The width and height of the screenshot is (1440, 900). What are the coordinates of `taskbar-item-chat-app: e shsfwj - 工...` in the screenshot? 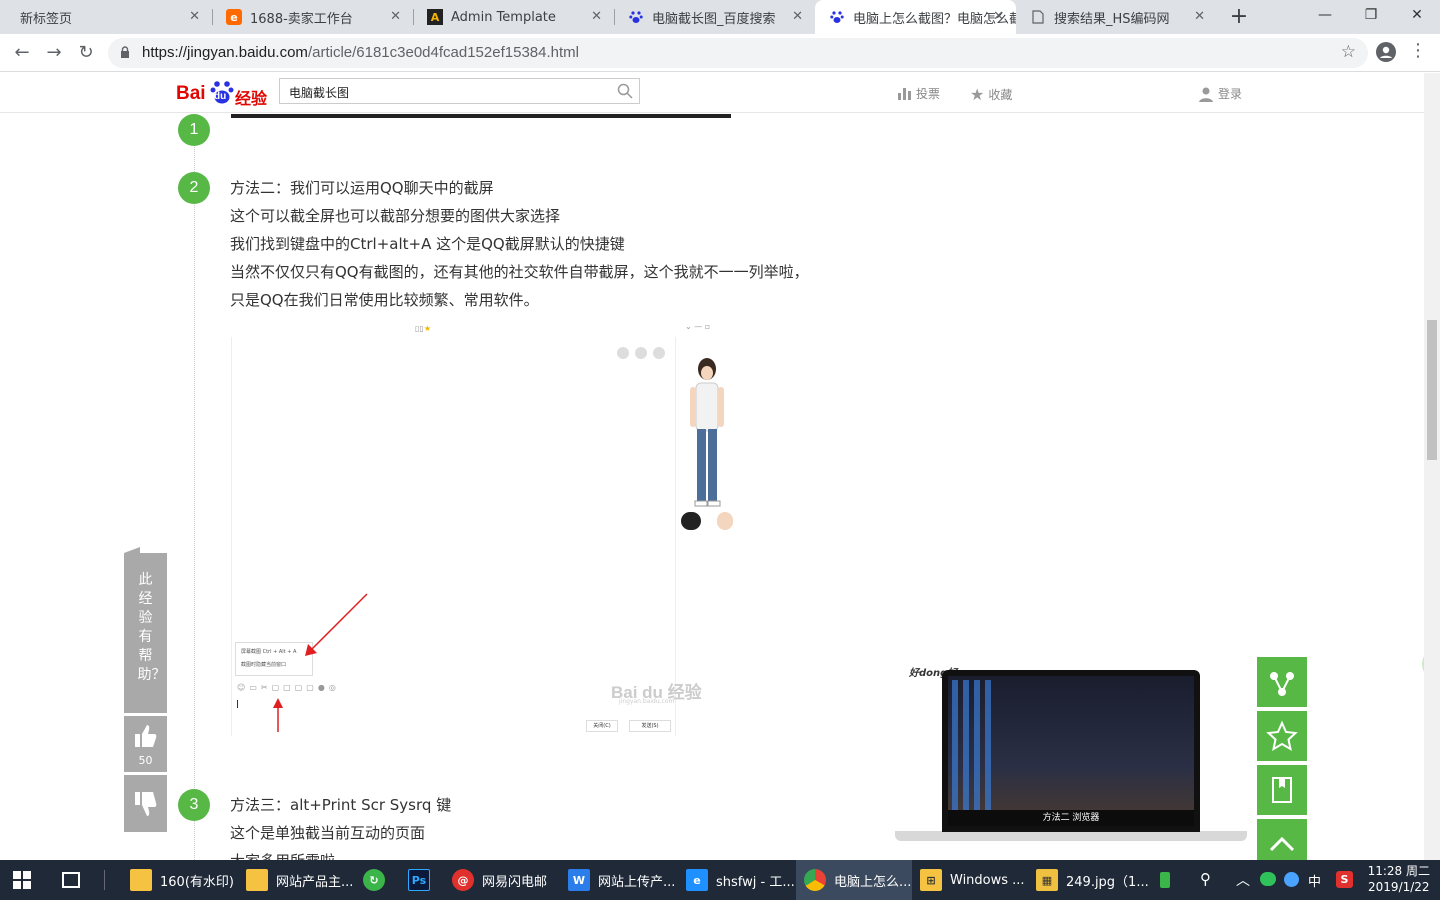 It's located at (736, 880).